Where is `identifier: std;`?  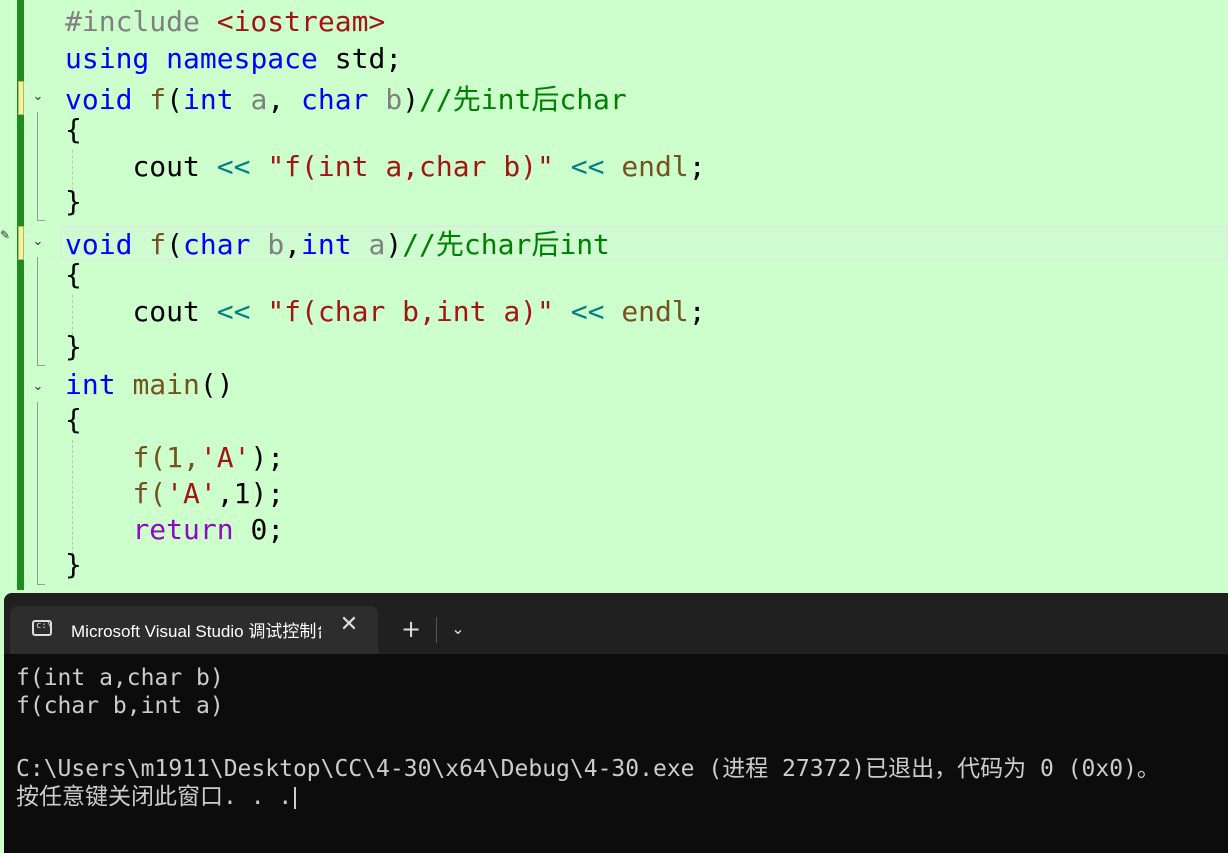
identifier: std; is located at coordinates (368, 58).